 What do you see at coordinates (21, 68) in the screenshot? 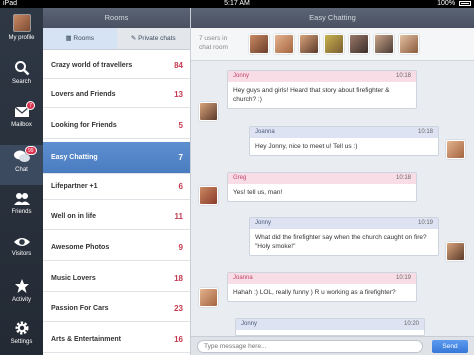
I see `search-icon` at bounding box center [21, 68].